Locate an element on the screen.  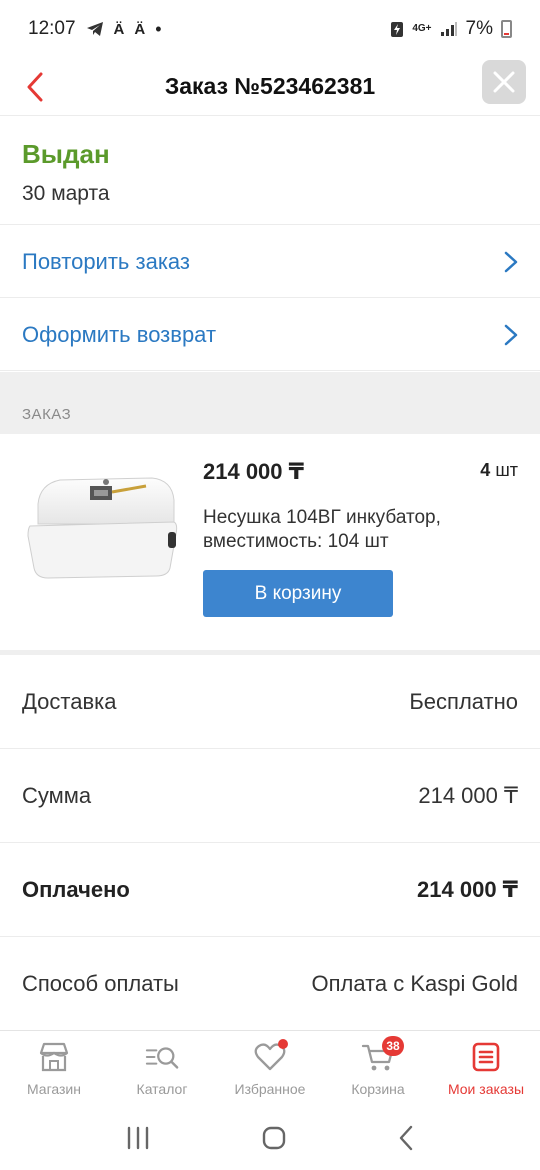
status-right: 4G+ 7% is located at coordinates (451, 29).